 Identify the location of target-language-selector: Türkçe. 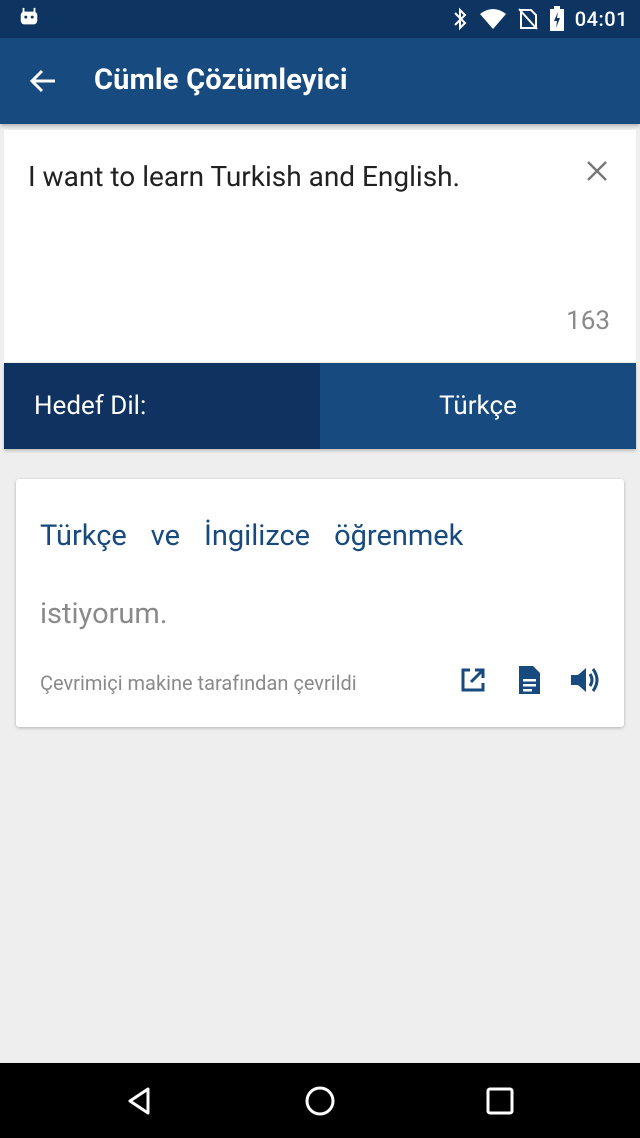
(478, 406).